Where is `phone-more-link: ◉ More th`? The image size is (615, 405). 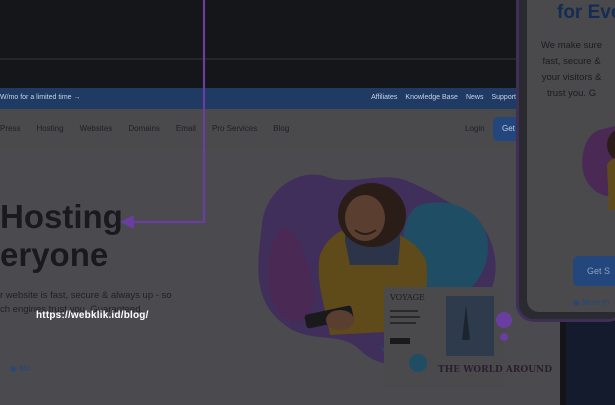
phone-more-link: ◉ More th is located at coordinates (591, 302).